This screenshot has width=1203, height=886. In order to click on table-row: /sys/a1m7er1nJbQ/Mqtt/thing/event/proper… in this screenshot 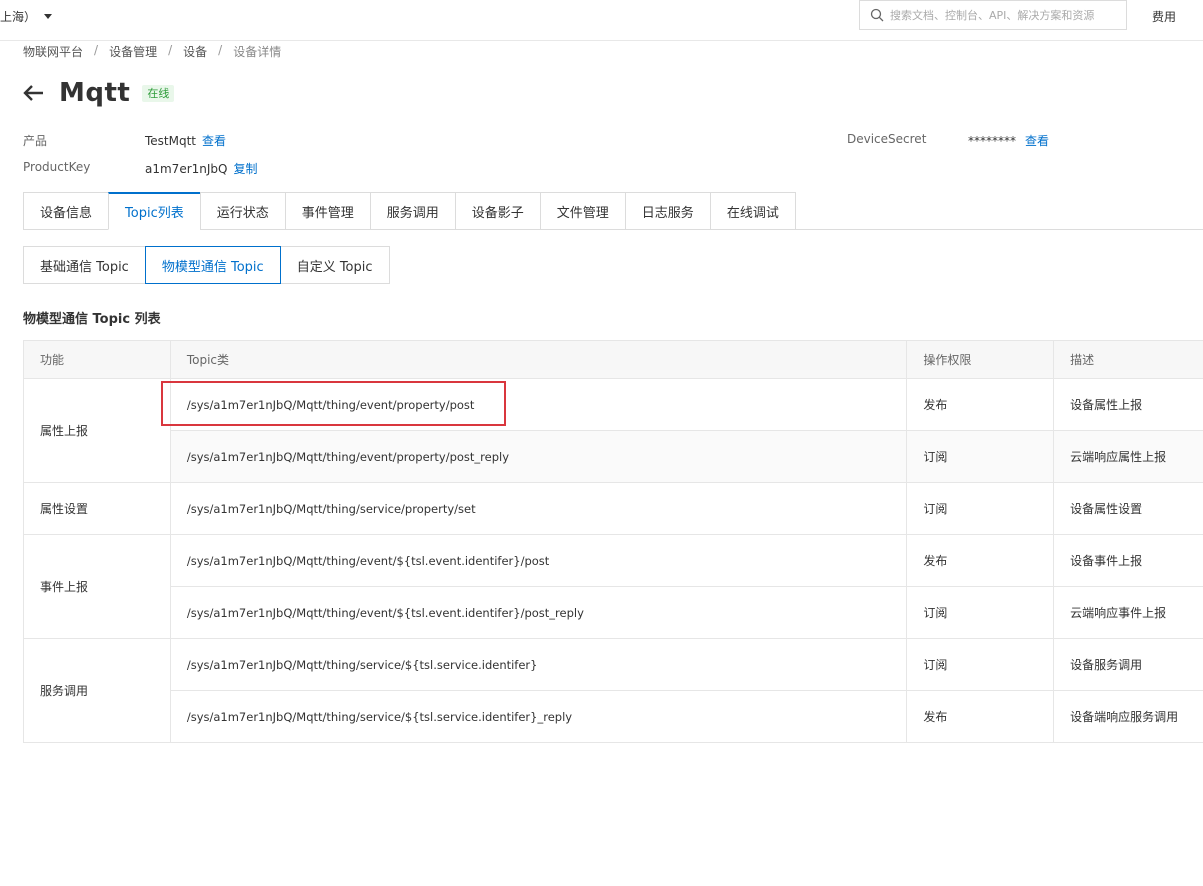, I will do `click(613, 456)`.